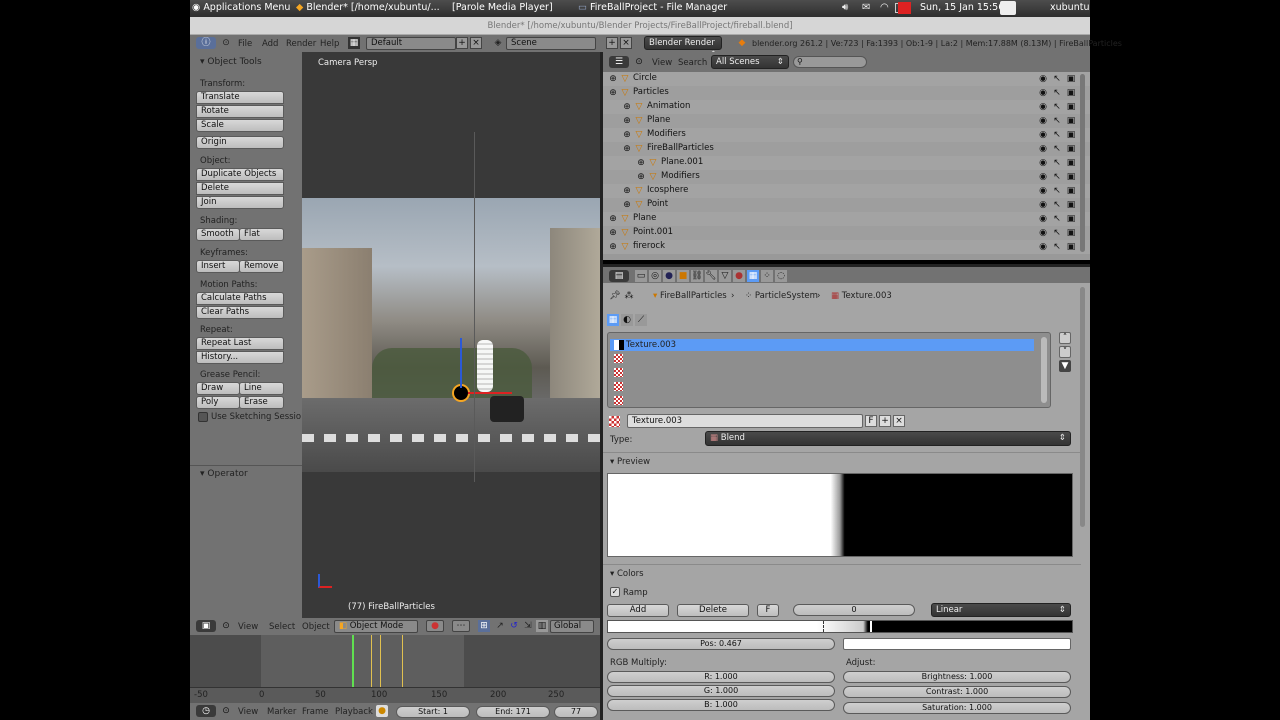 The width and height of the screenshot is (1280, 720). Describe the element at coordinates (957, 692) in the screenshot. I see `contrast-field: Contrast: 1.000` at that location.